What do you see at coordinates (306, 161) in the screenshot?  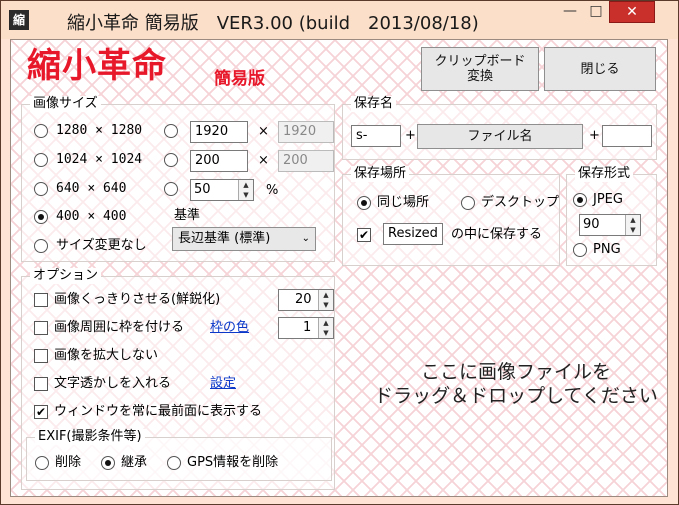 I see `custom2-height-input: 200` at bounding box center [306, 161].